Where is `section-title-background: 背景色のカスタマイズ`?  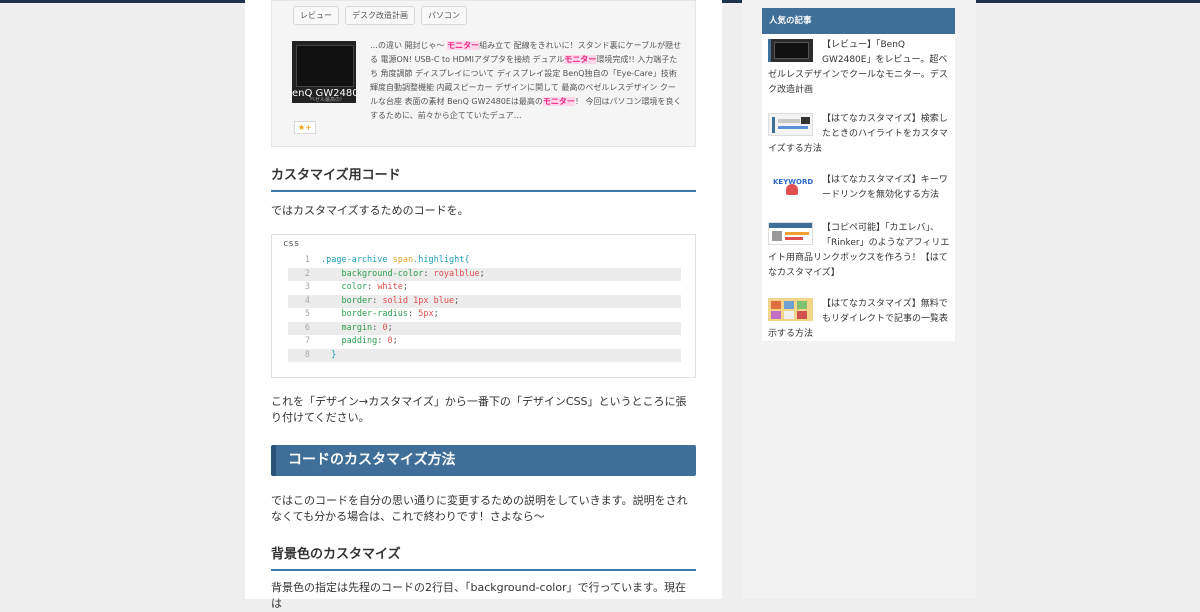
section-title-background: 背景色のカスタマイズ is located at coordinates (483, 557).